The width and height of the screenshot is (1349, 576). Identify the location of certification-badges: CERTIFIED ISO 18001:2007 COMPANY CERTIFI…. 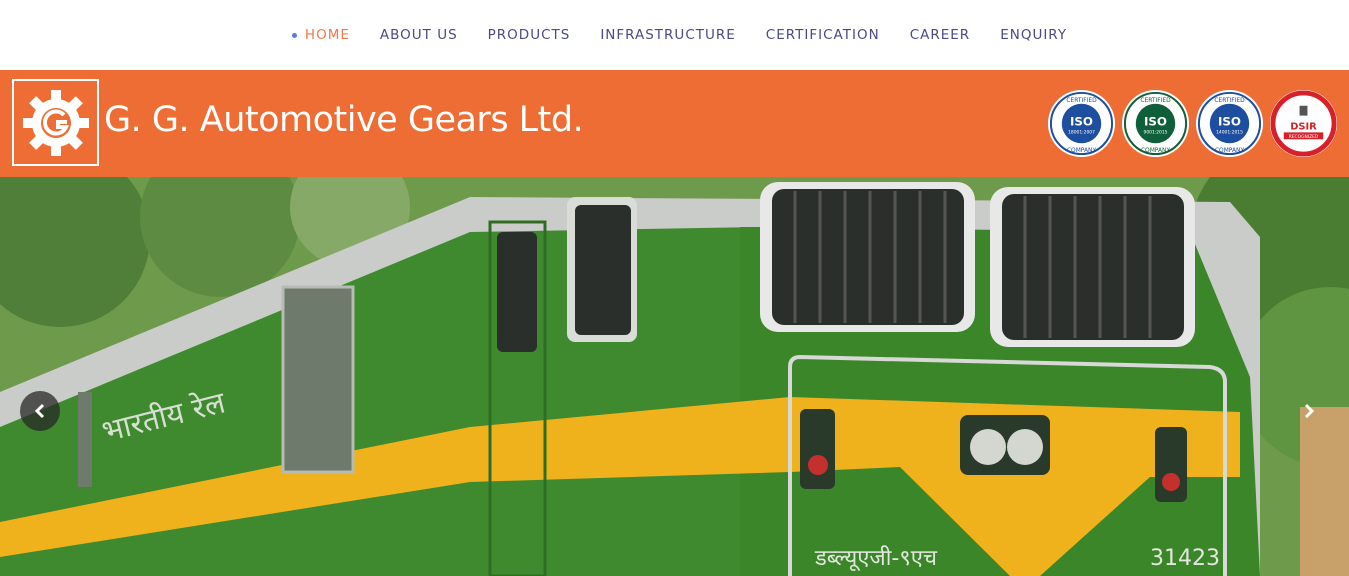
(1192, 123).